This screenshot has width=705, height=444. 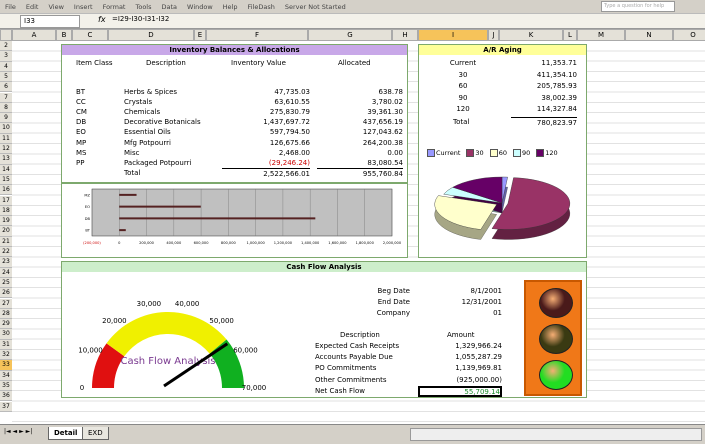 I want to click on menu-item-server-not-started: Server Not Started, so click(x=315, y=7).